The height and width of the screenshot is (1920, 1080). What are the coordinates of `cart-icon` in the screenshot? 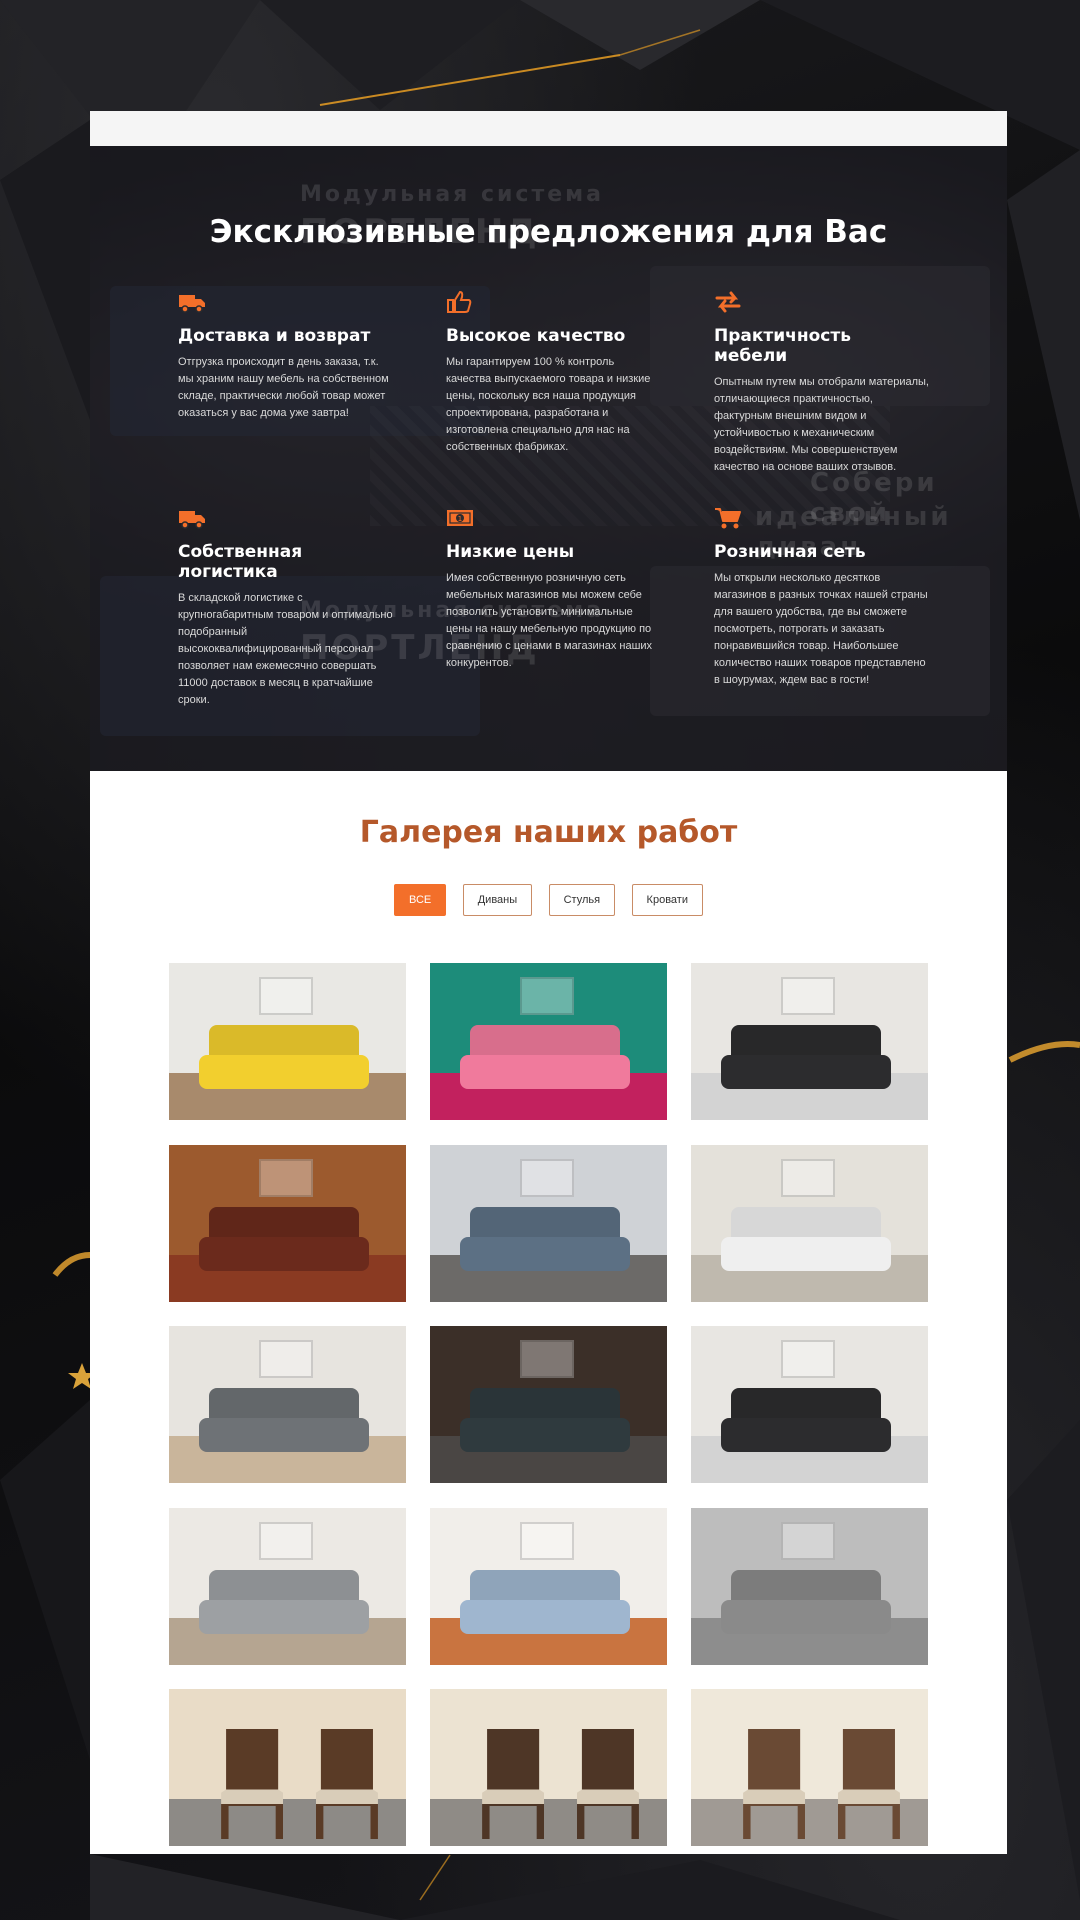 It's located at (728, 518).